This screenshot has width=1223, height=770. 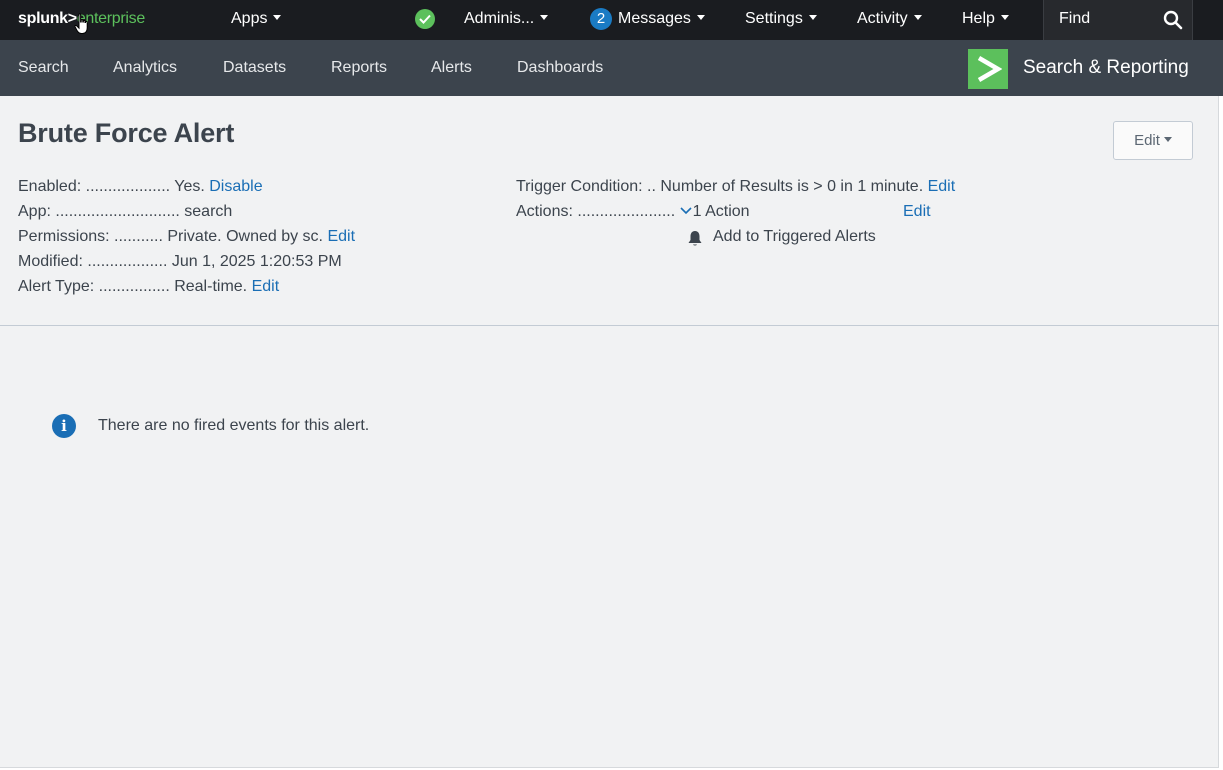 What do you see at coordinates (1173, 22) in the screenshot?
I see `search-icon` at bounding box center [1173, 22].